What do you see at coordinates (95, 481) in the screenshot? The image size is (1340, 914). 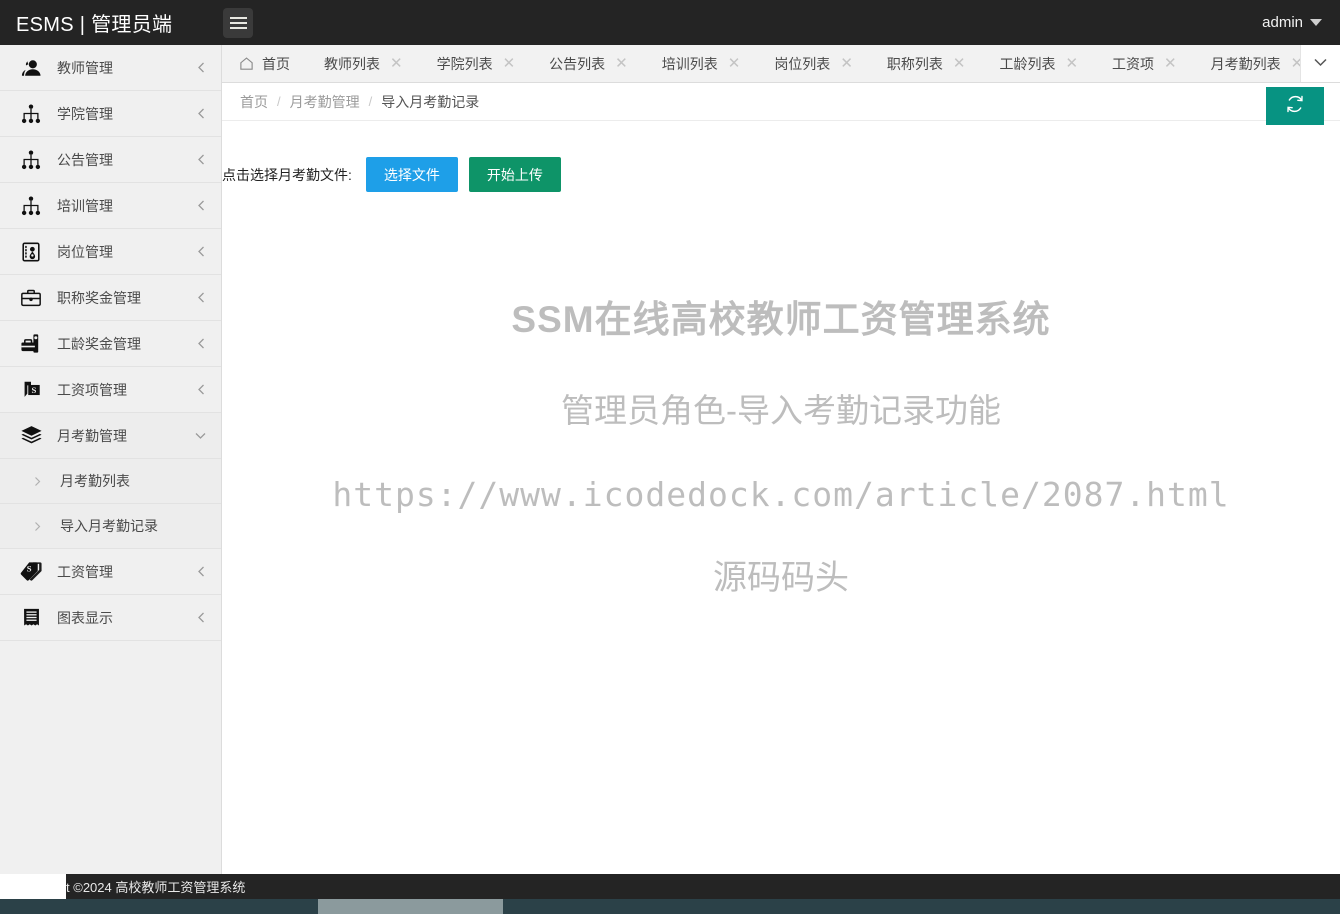 I see `sidebar-subitem-label: 月考勤列表` at bounding box center [95, 481].